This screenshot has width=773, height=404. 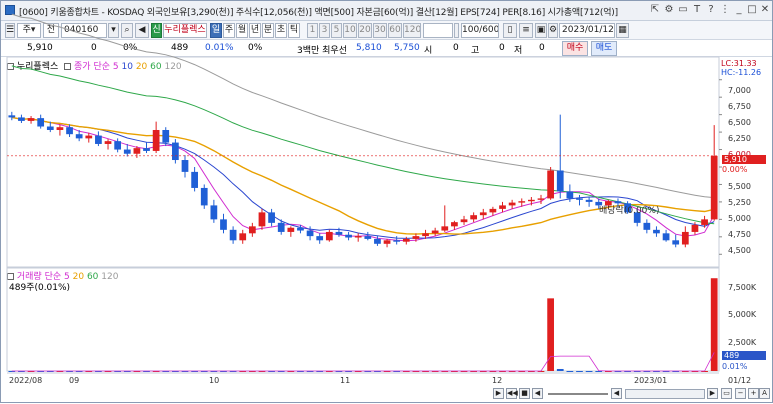 I want to click on zoom-out-icon: −, so click(x=740, y=393).